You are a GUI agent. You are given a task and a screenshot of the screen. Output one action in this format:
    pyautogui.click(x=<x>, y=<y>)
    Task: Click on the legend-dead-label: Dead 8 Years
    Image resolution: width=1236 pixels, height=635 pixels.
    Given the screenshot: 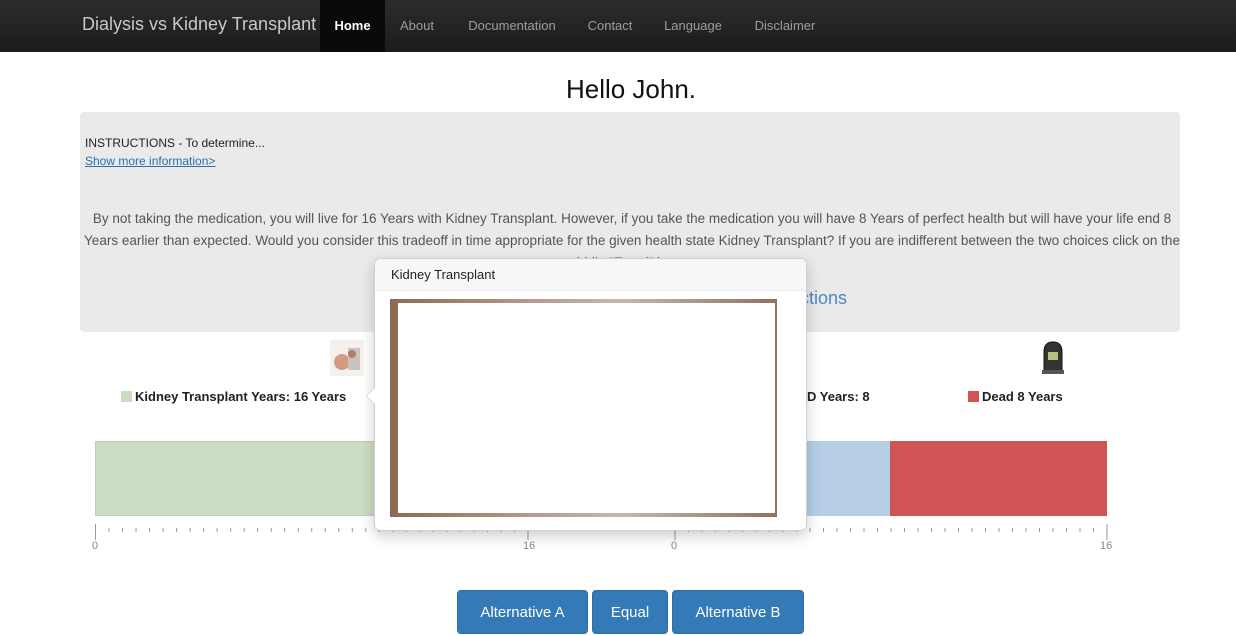 What is the action you would take?
    pyautogui.click(x=1022, y=396)
    